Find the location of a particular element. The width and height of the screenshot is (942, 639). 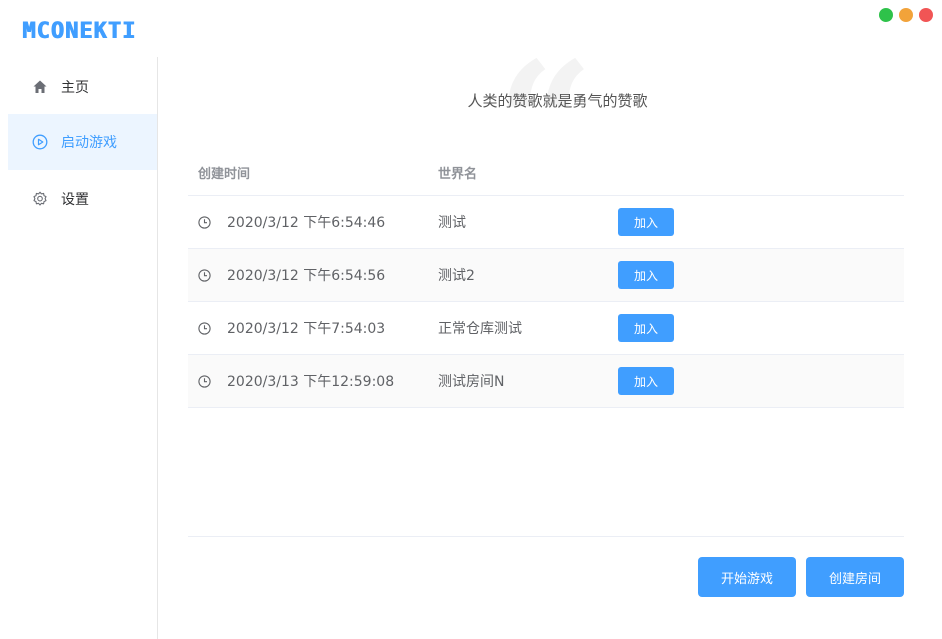

sidebar-item-label: 主页 is located at coordinates (75, 88).